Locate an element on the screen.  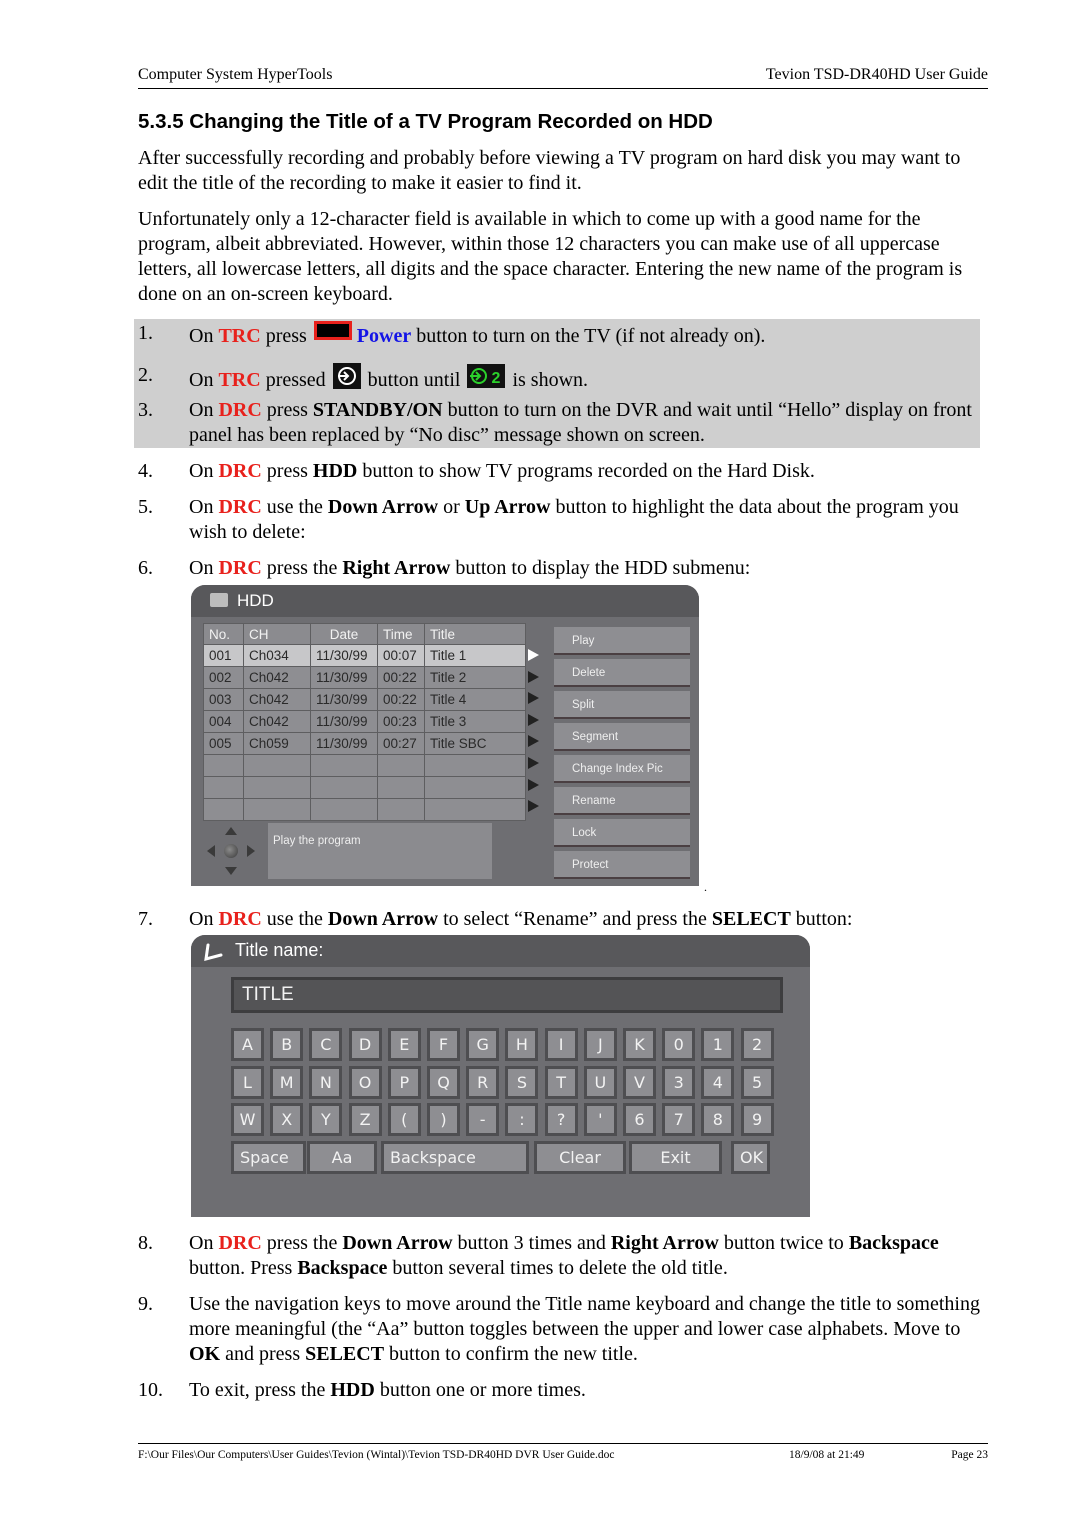
hdd-icon is located at coordinates (219, 600).